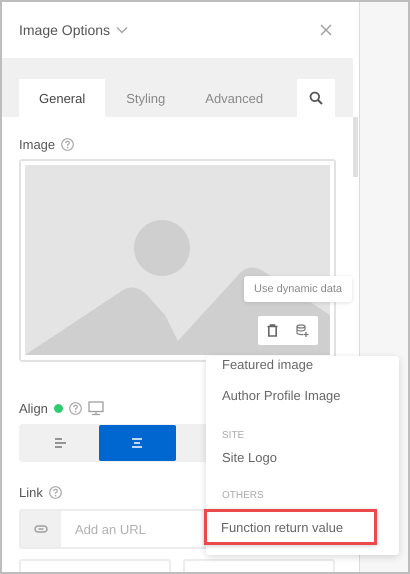  I want to click on close-icon, so click(326, 30).